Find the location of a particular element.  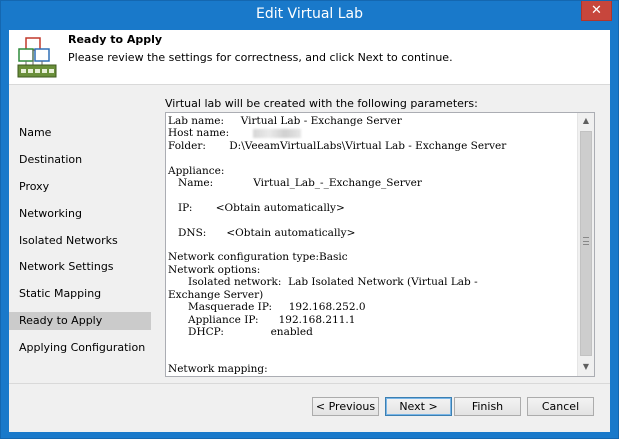

nav-step-ready-to-apply: Ready to Apply is located at coordinates (80, 321).